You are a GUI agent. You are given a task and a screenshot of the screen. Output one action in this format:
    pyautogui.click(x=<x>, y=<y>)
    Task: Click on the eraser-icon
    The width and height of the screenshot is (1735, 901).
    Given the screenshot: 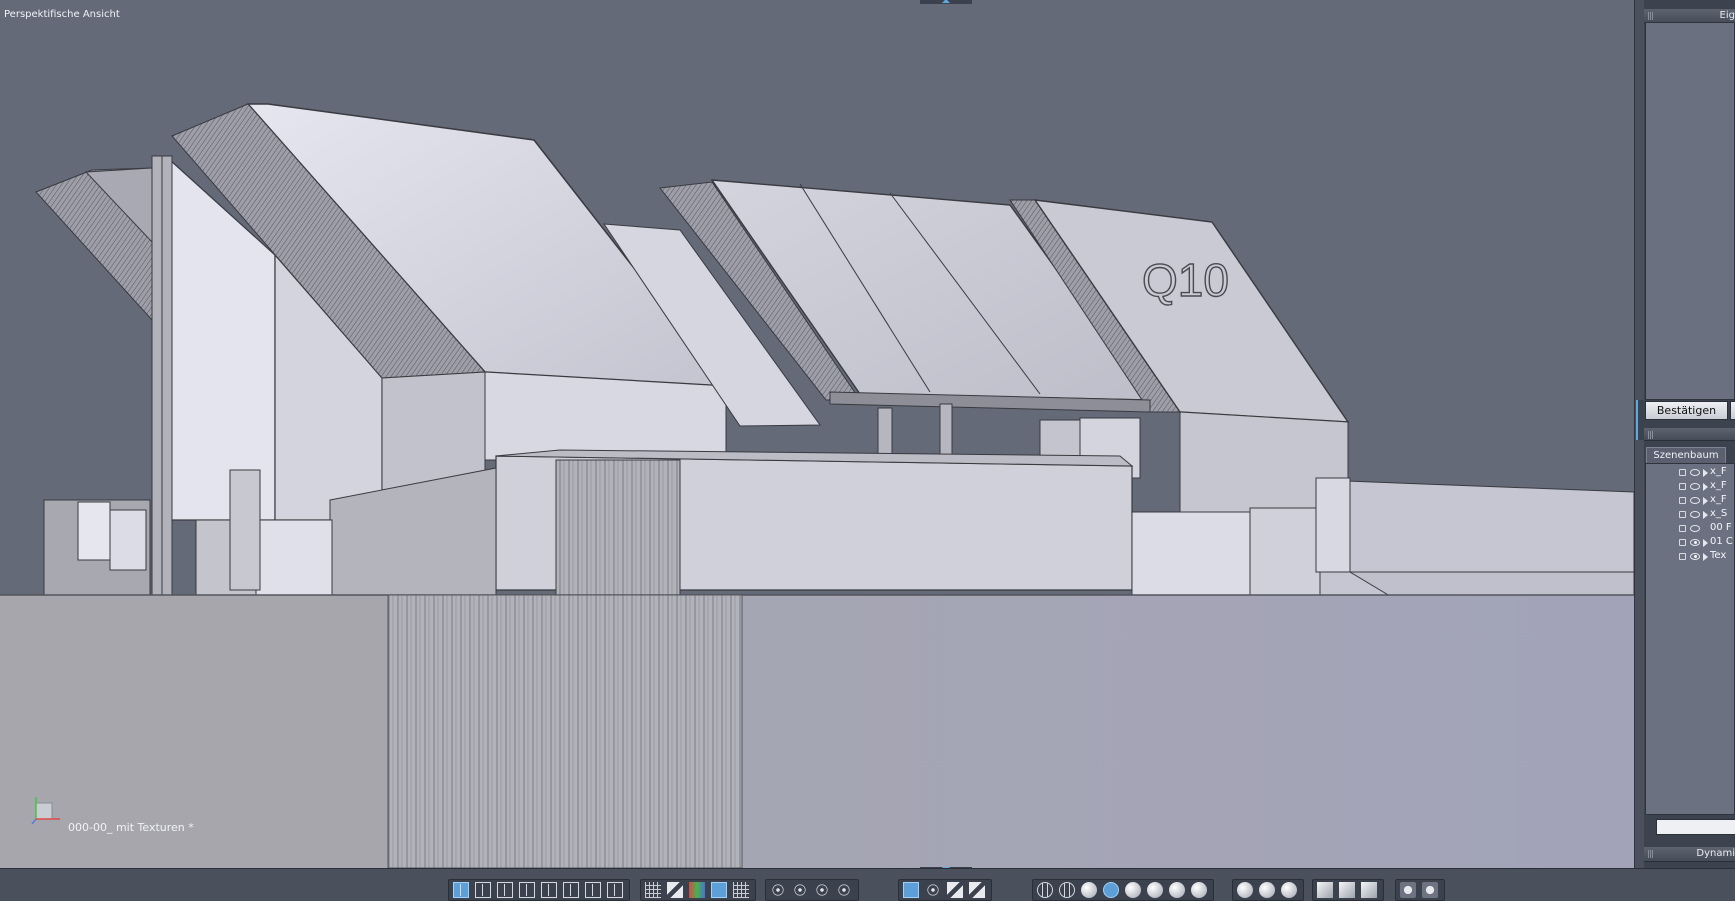 What is the action you would take?
    pyautogui.click(x=1347, y=890)
    